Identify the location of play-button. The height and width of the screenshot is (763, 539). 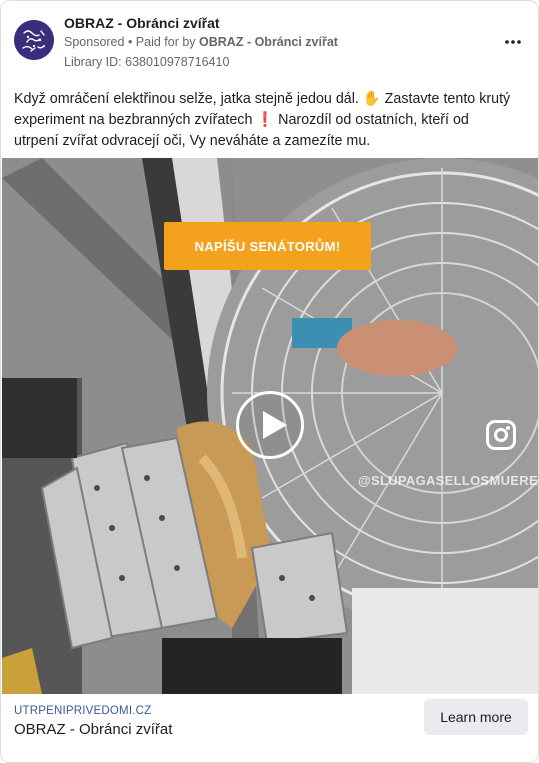
(270, 425).